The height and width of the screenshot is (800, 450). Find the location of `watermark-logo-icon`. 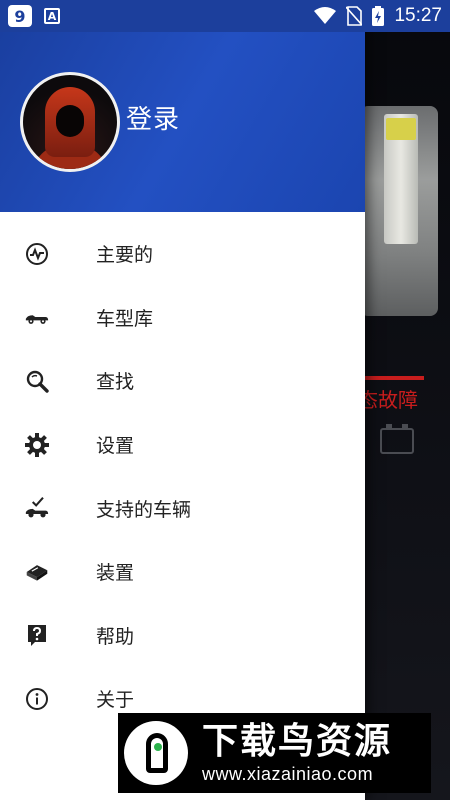

watermark-logo-icon is located at coordinates (156, 753).